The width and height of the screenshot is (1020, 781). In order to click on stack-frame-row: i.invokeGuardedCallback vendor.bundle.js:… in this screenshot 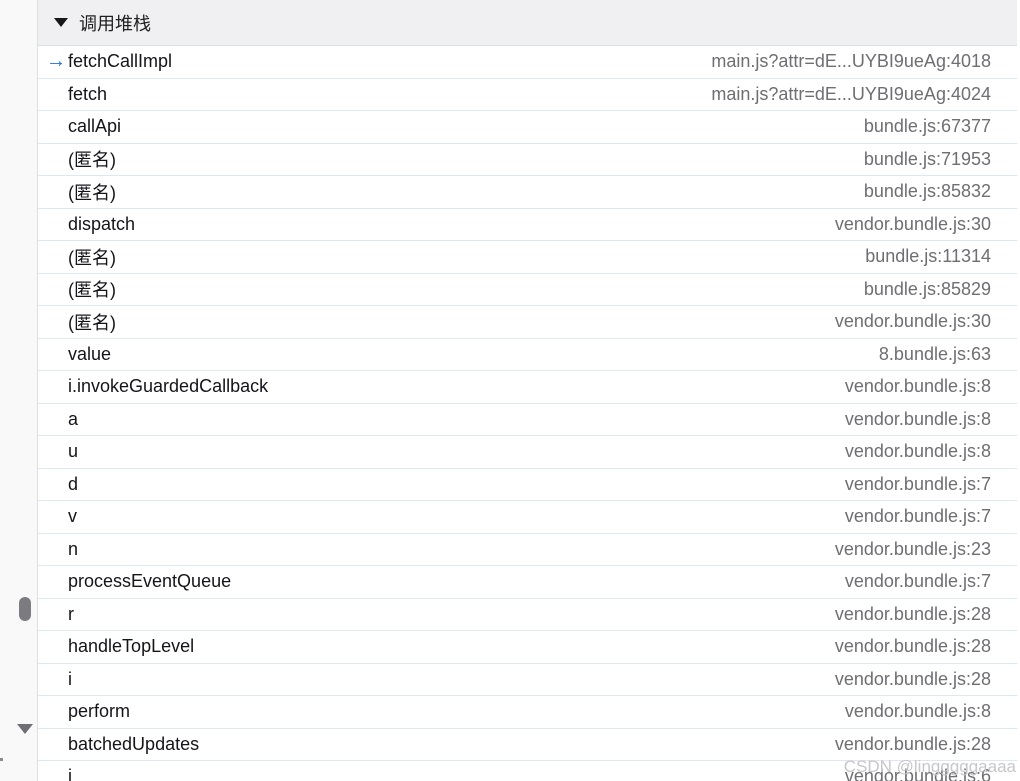, I will do `click(527, 387)`.